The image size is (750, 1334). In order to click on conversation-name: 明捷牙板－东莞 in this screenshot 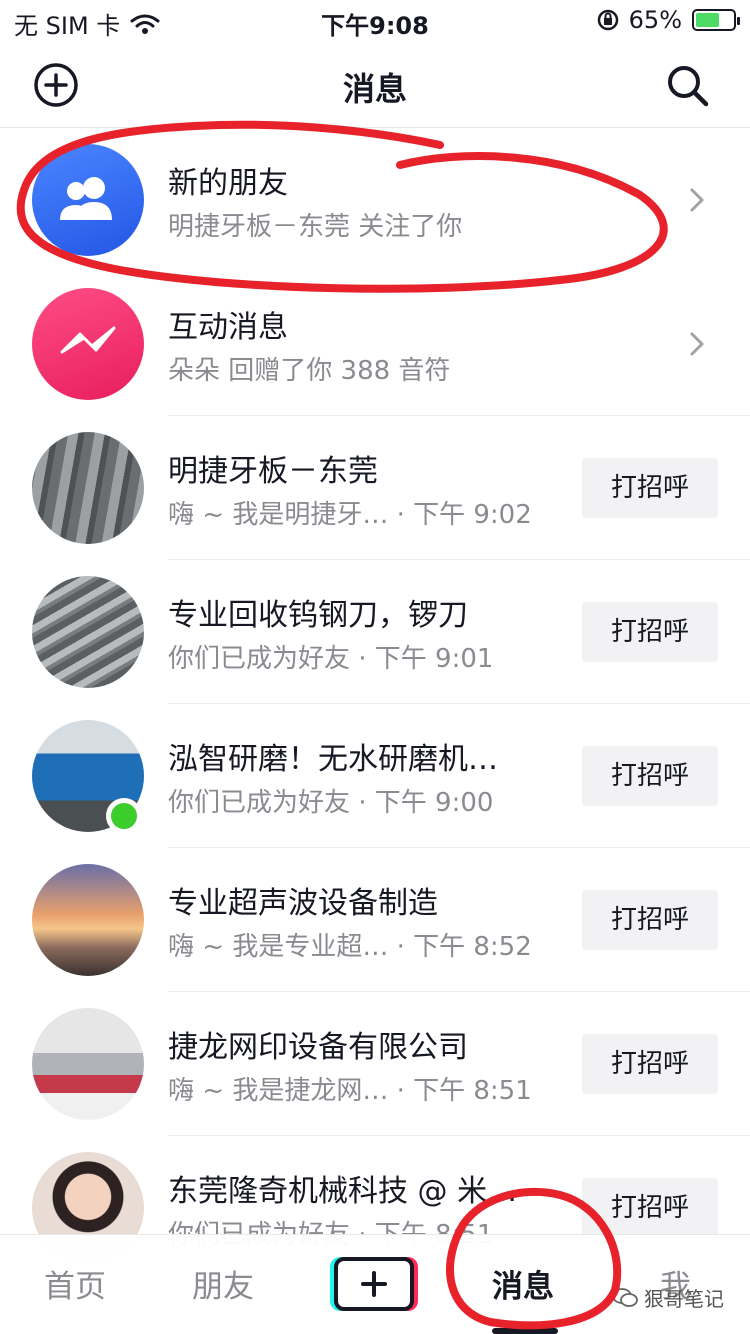, I will do `click(273, 471)`.